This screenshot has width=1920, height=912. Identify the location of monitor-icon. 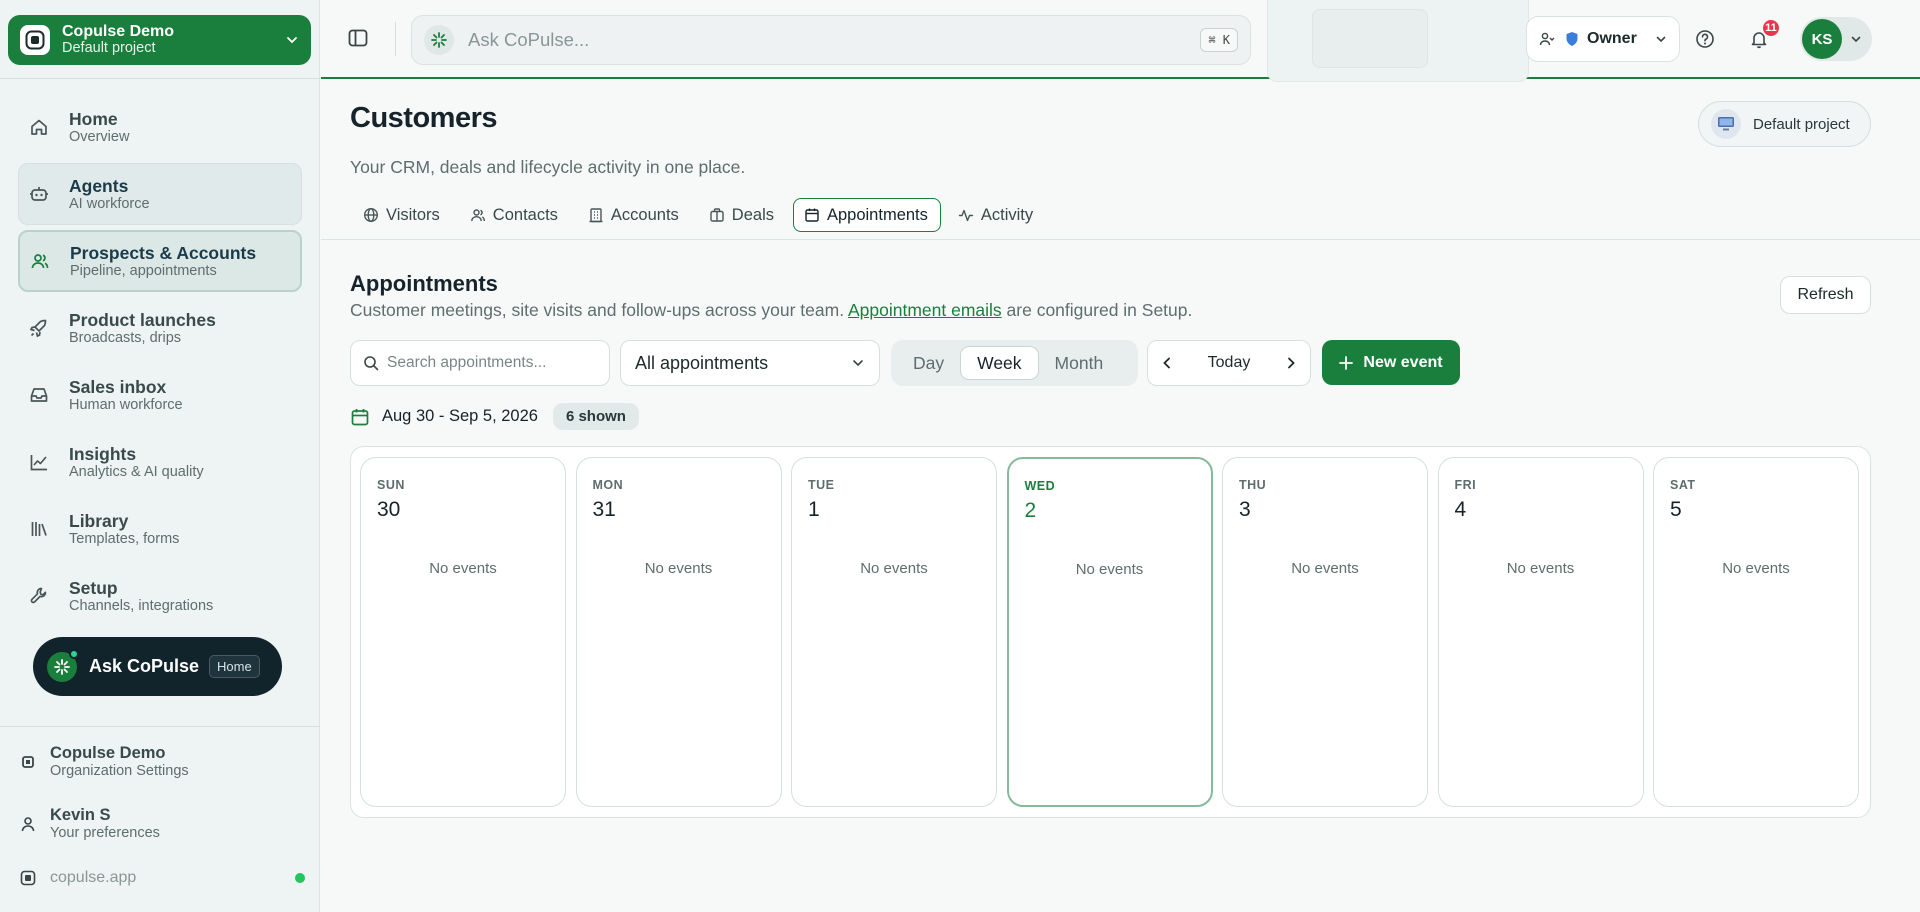
(1726, 124).